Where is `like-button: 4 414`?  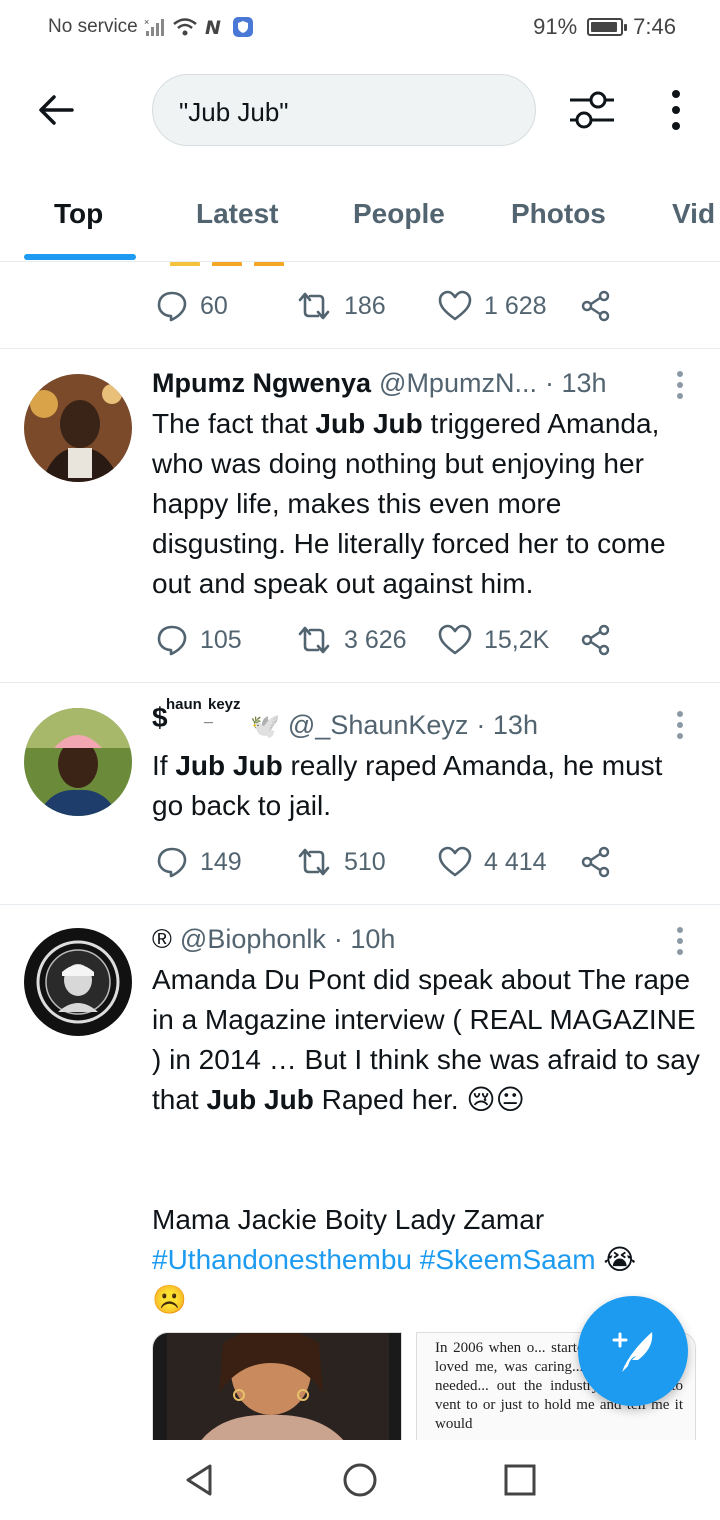
like-button: 4 414 is located at coordinates (509, 862).